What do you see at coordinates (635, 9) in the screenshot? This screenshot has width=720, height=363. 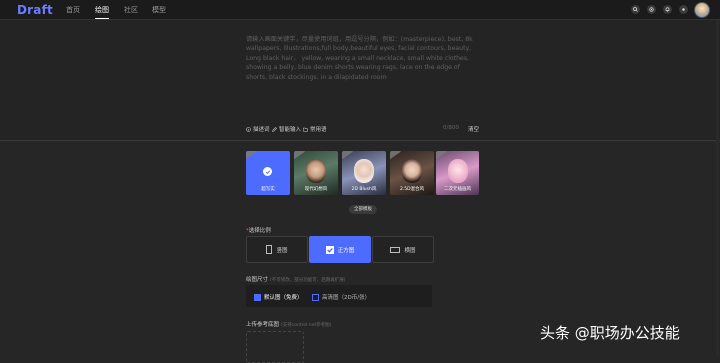 I see `search-icon` at bounding box center [635, 9].